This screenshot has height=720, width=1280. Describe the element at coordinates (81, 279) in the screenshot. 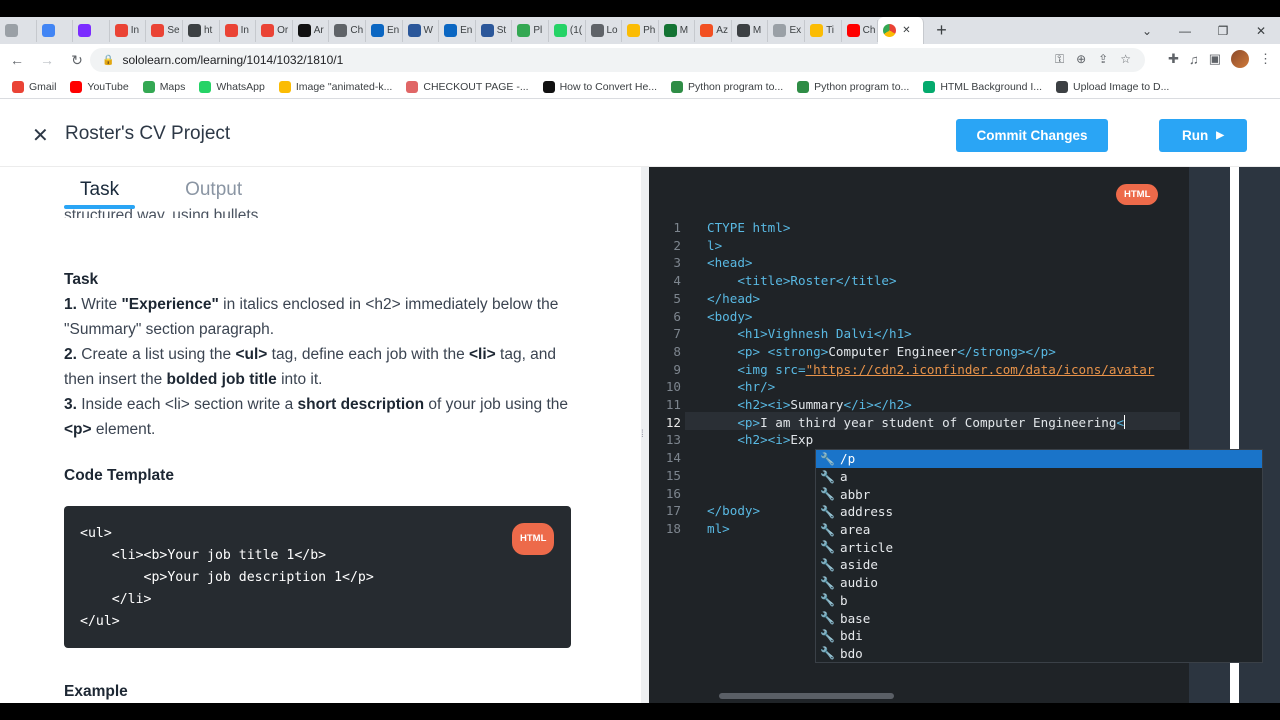

I see `task-heading: Task` at that location.